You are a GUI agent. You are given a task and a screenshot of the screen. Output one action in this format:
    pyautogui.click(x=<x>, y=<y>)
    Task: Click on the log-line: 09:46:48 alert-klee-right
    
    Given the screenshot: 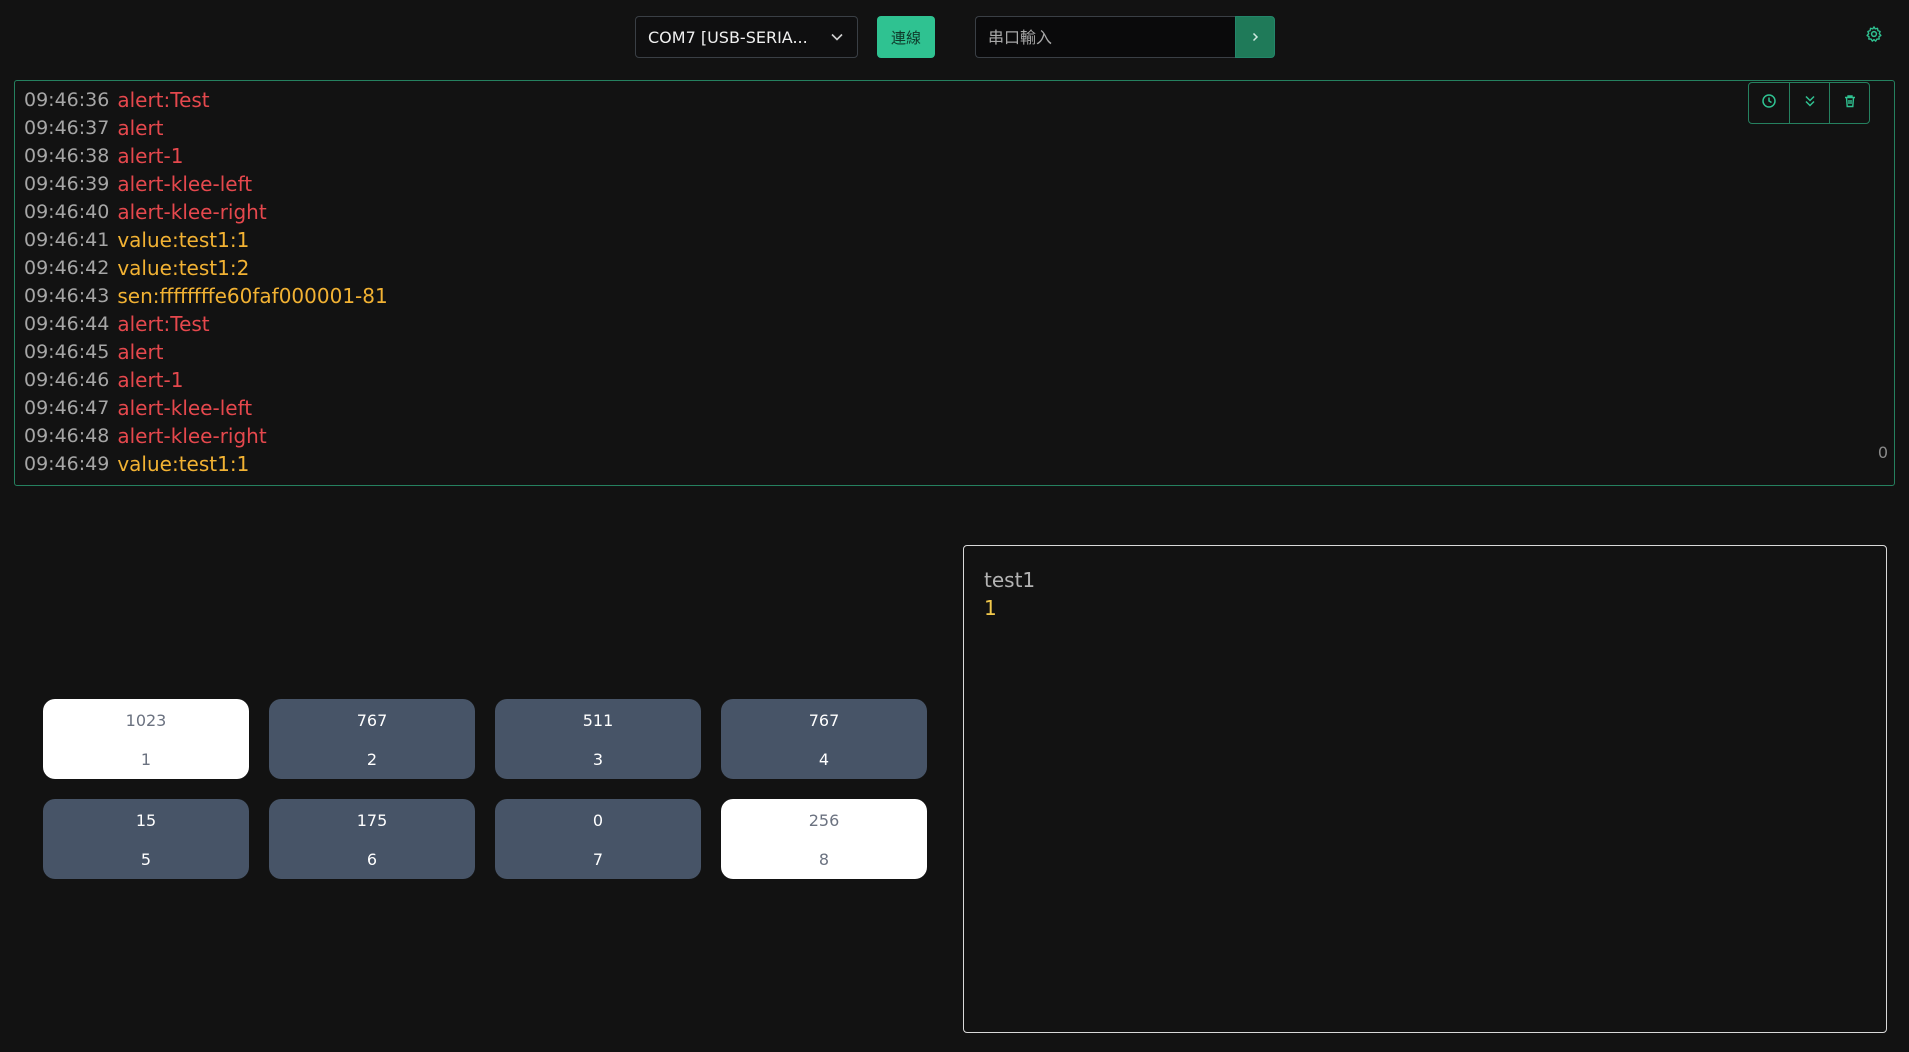 What is the action you would take?
    pyautogui.click(x=206, y=436)
    